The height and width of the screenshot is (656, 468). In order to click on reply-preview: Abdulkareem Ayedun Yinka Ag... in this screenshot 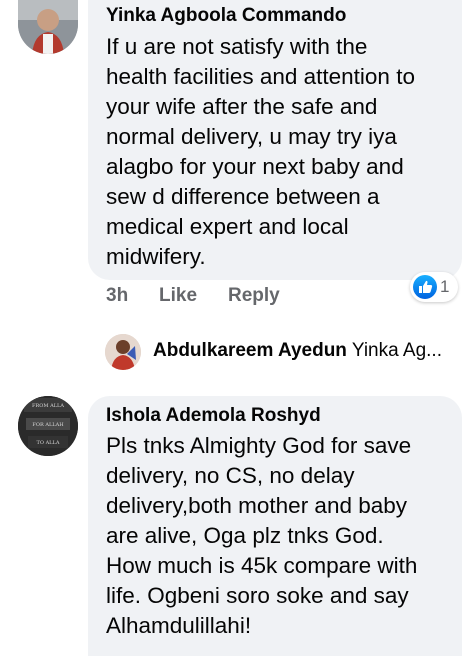, I will do `click(297, 351)`.